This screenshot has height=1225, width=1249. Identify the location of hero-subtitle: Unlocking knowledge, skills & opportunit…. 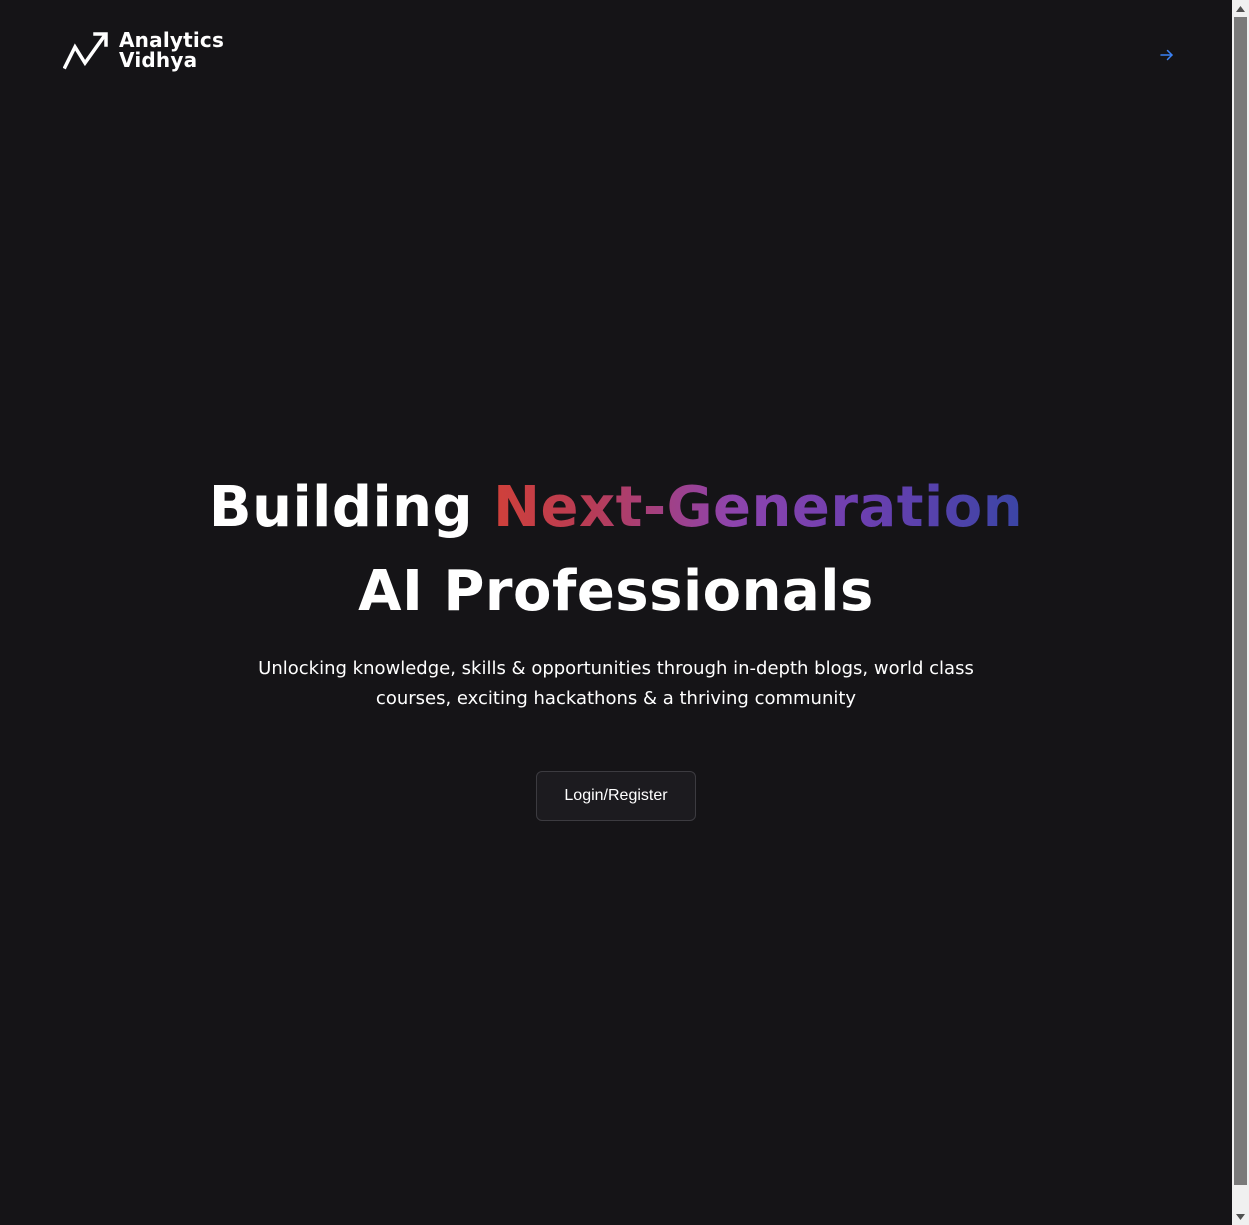
(616, 683).